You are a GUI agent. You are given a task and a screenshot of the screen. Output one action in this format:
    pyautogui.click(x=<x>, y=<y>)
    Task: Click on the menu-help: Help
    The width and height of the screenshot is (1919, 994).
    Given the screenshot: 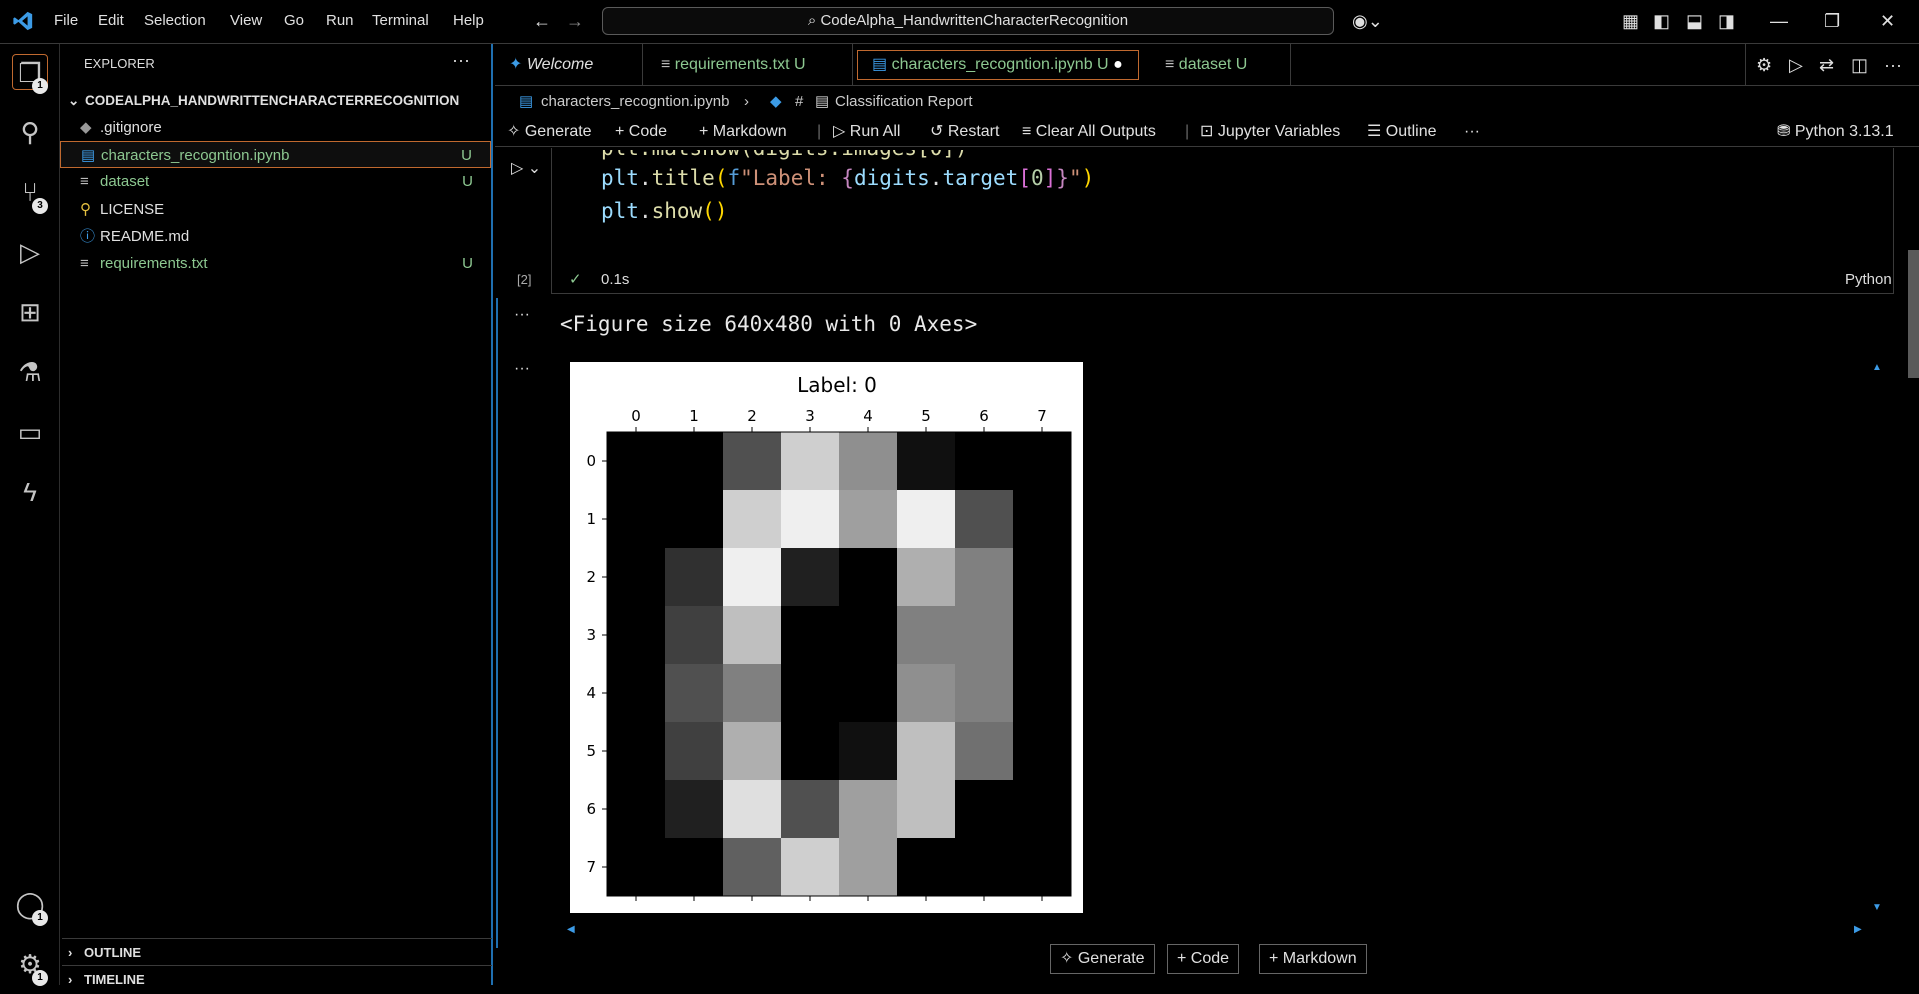 What is the action you would take?
    pyautogui.click(x=468, y=20)
    